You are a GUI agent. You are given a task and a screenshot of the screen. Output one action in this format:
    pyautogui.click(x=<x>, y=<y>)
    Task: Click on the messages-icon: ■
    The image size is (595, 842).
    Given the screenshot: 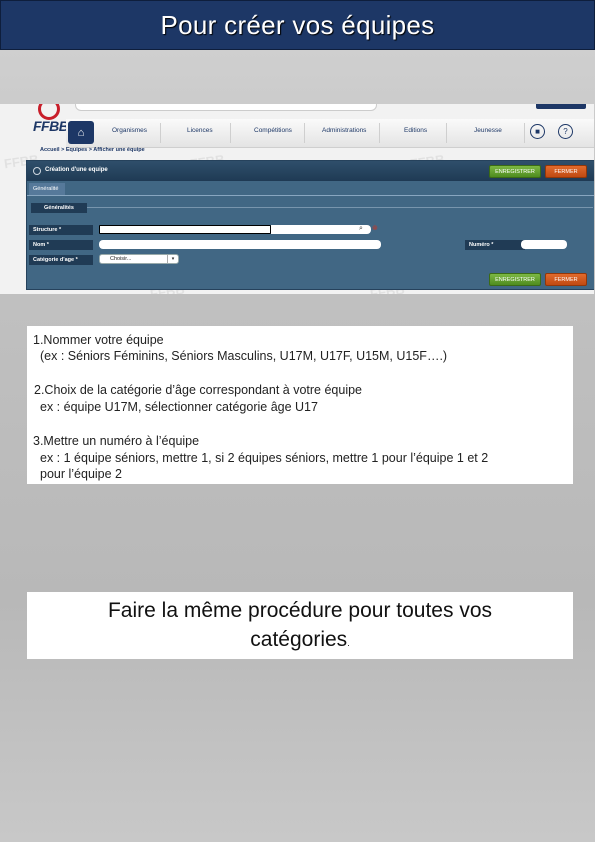 What is the action you would take?
    pyautogui.click(x=537, y=131)
    